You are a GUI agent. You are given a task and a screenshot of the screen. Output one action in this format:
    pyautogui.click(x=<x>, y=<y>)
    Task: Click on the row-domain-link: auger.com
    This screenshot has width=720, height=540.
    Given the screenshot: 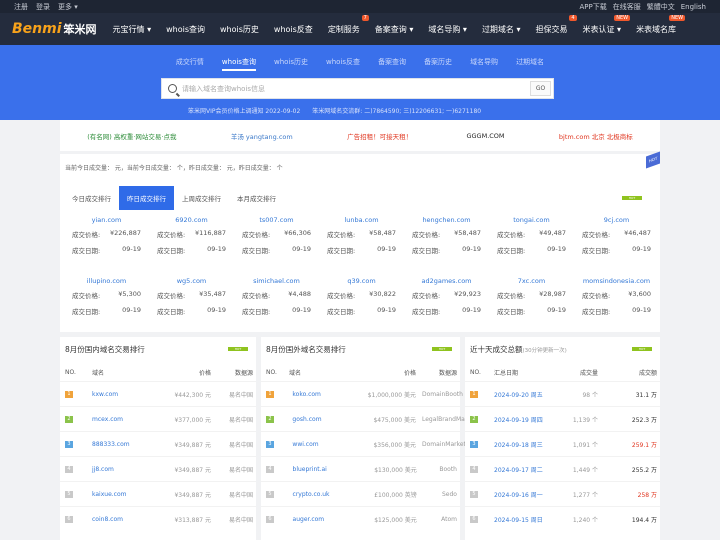 What is the action you would take?
    pyautogui.click(x=316, y=519)
    